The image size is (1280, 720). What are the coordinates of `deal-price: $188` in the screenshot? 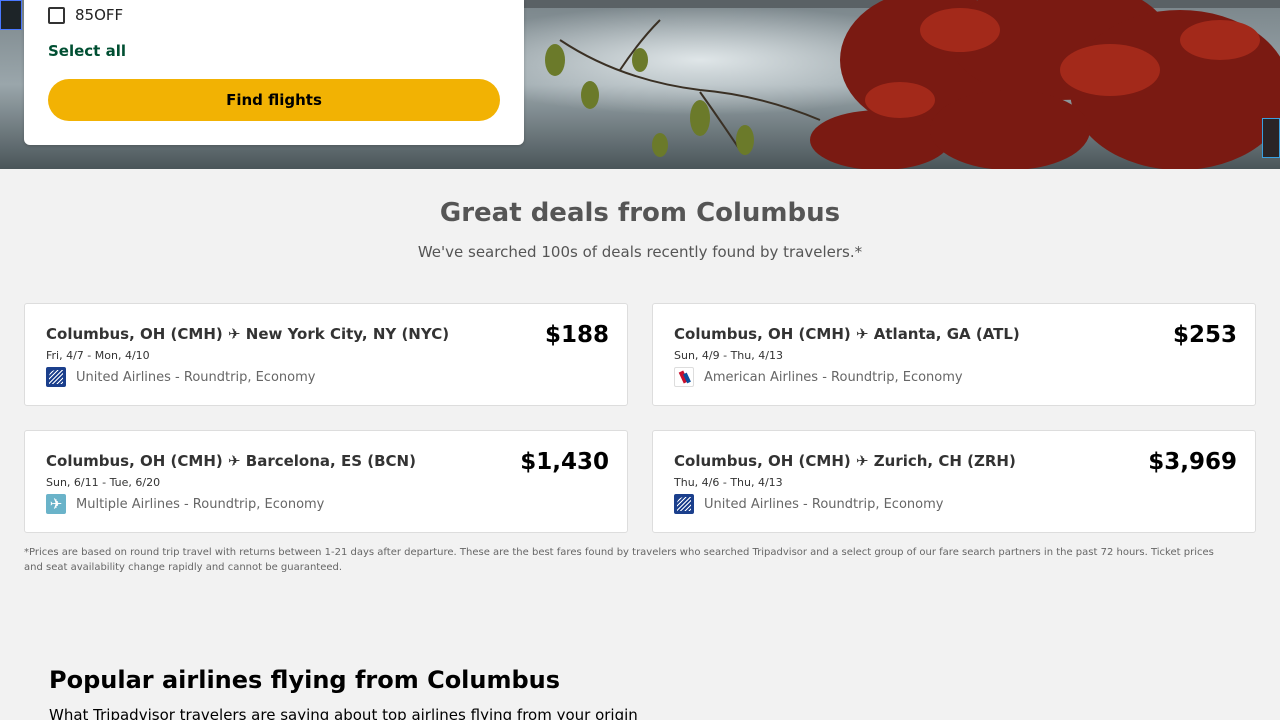 It's located at (577, 335).